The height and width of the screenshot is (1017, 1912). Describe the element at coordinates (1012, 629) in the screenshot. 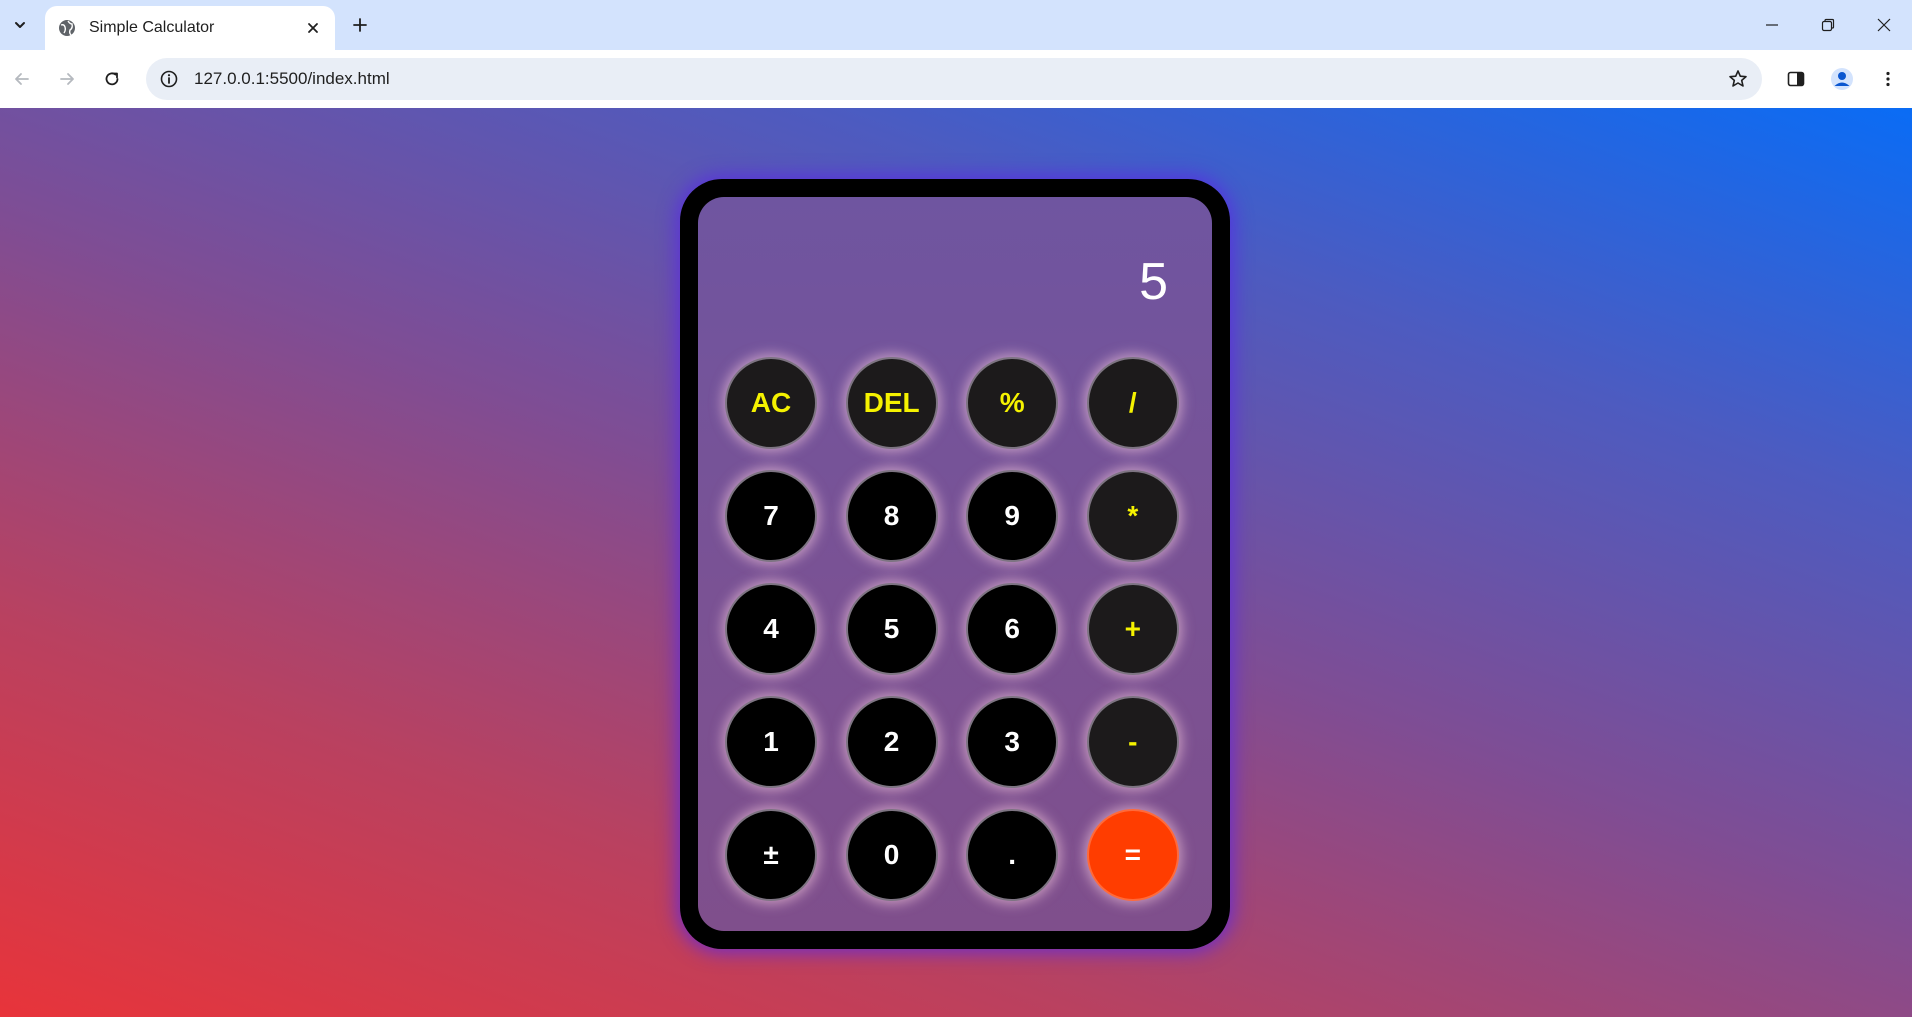

I see `digit-6-button: 6` at that location.